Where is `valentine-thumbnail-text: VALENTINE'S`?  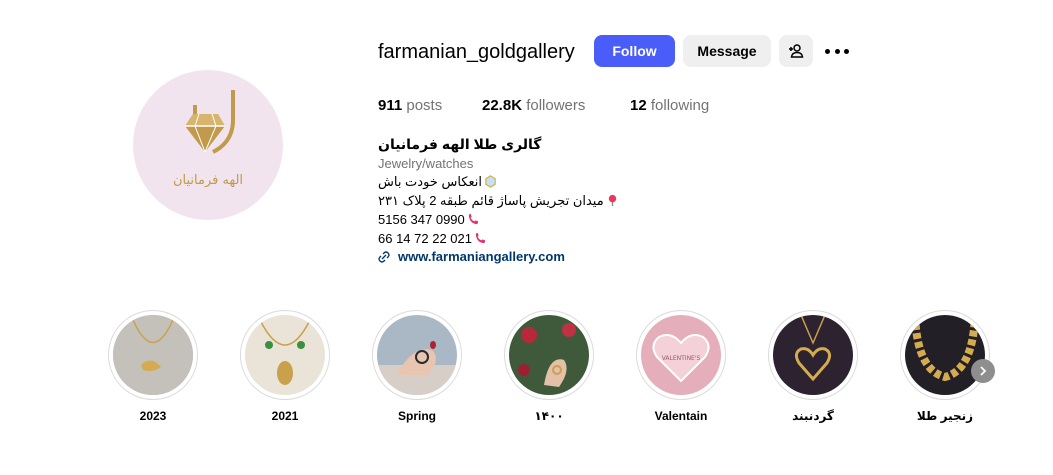
valentine-thumbnail-text: VALENTINE'S is located at coordinates (681, 358).